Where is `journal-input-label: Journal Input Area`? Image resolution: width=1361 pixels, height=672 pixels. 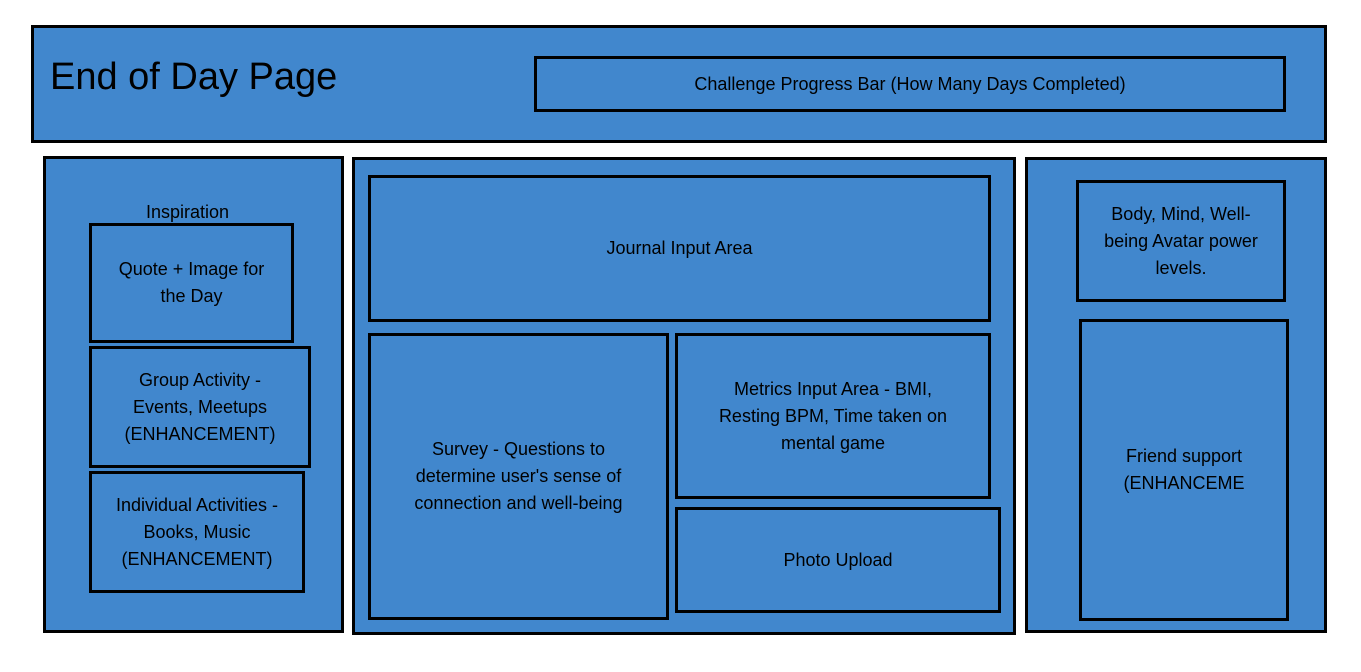 journal-input-label: Journal Input Area is located at coordinates (679, 248).